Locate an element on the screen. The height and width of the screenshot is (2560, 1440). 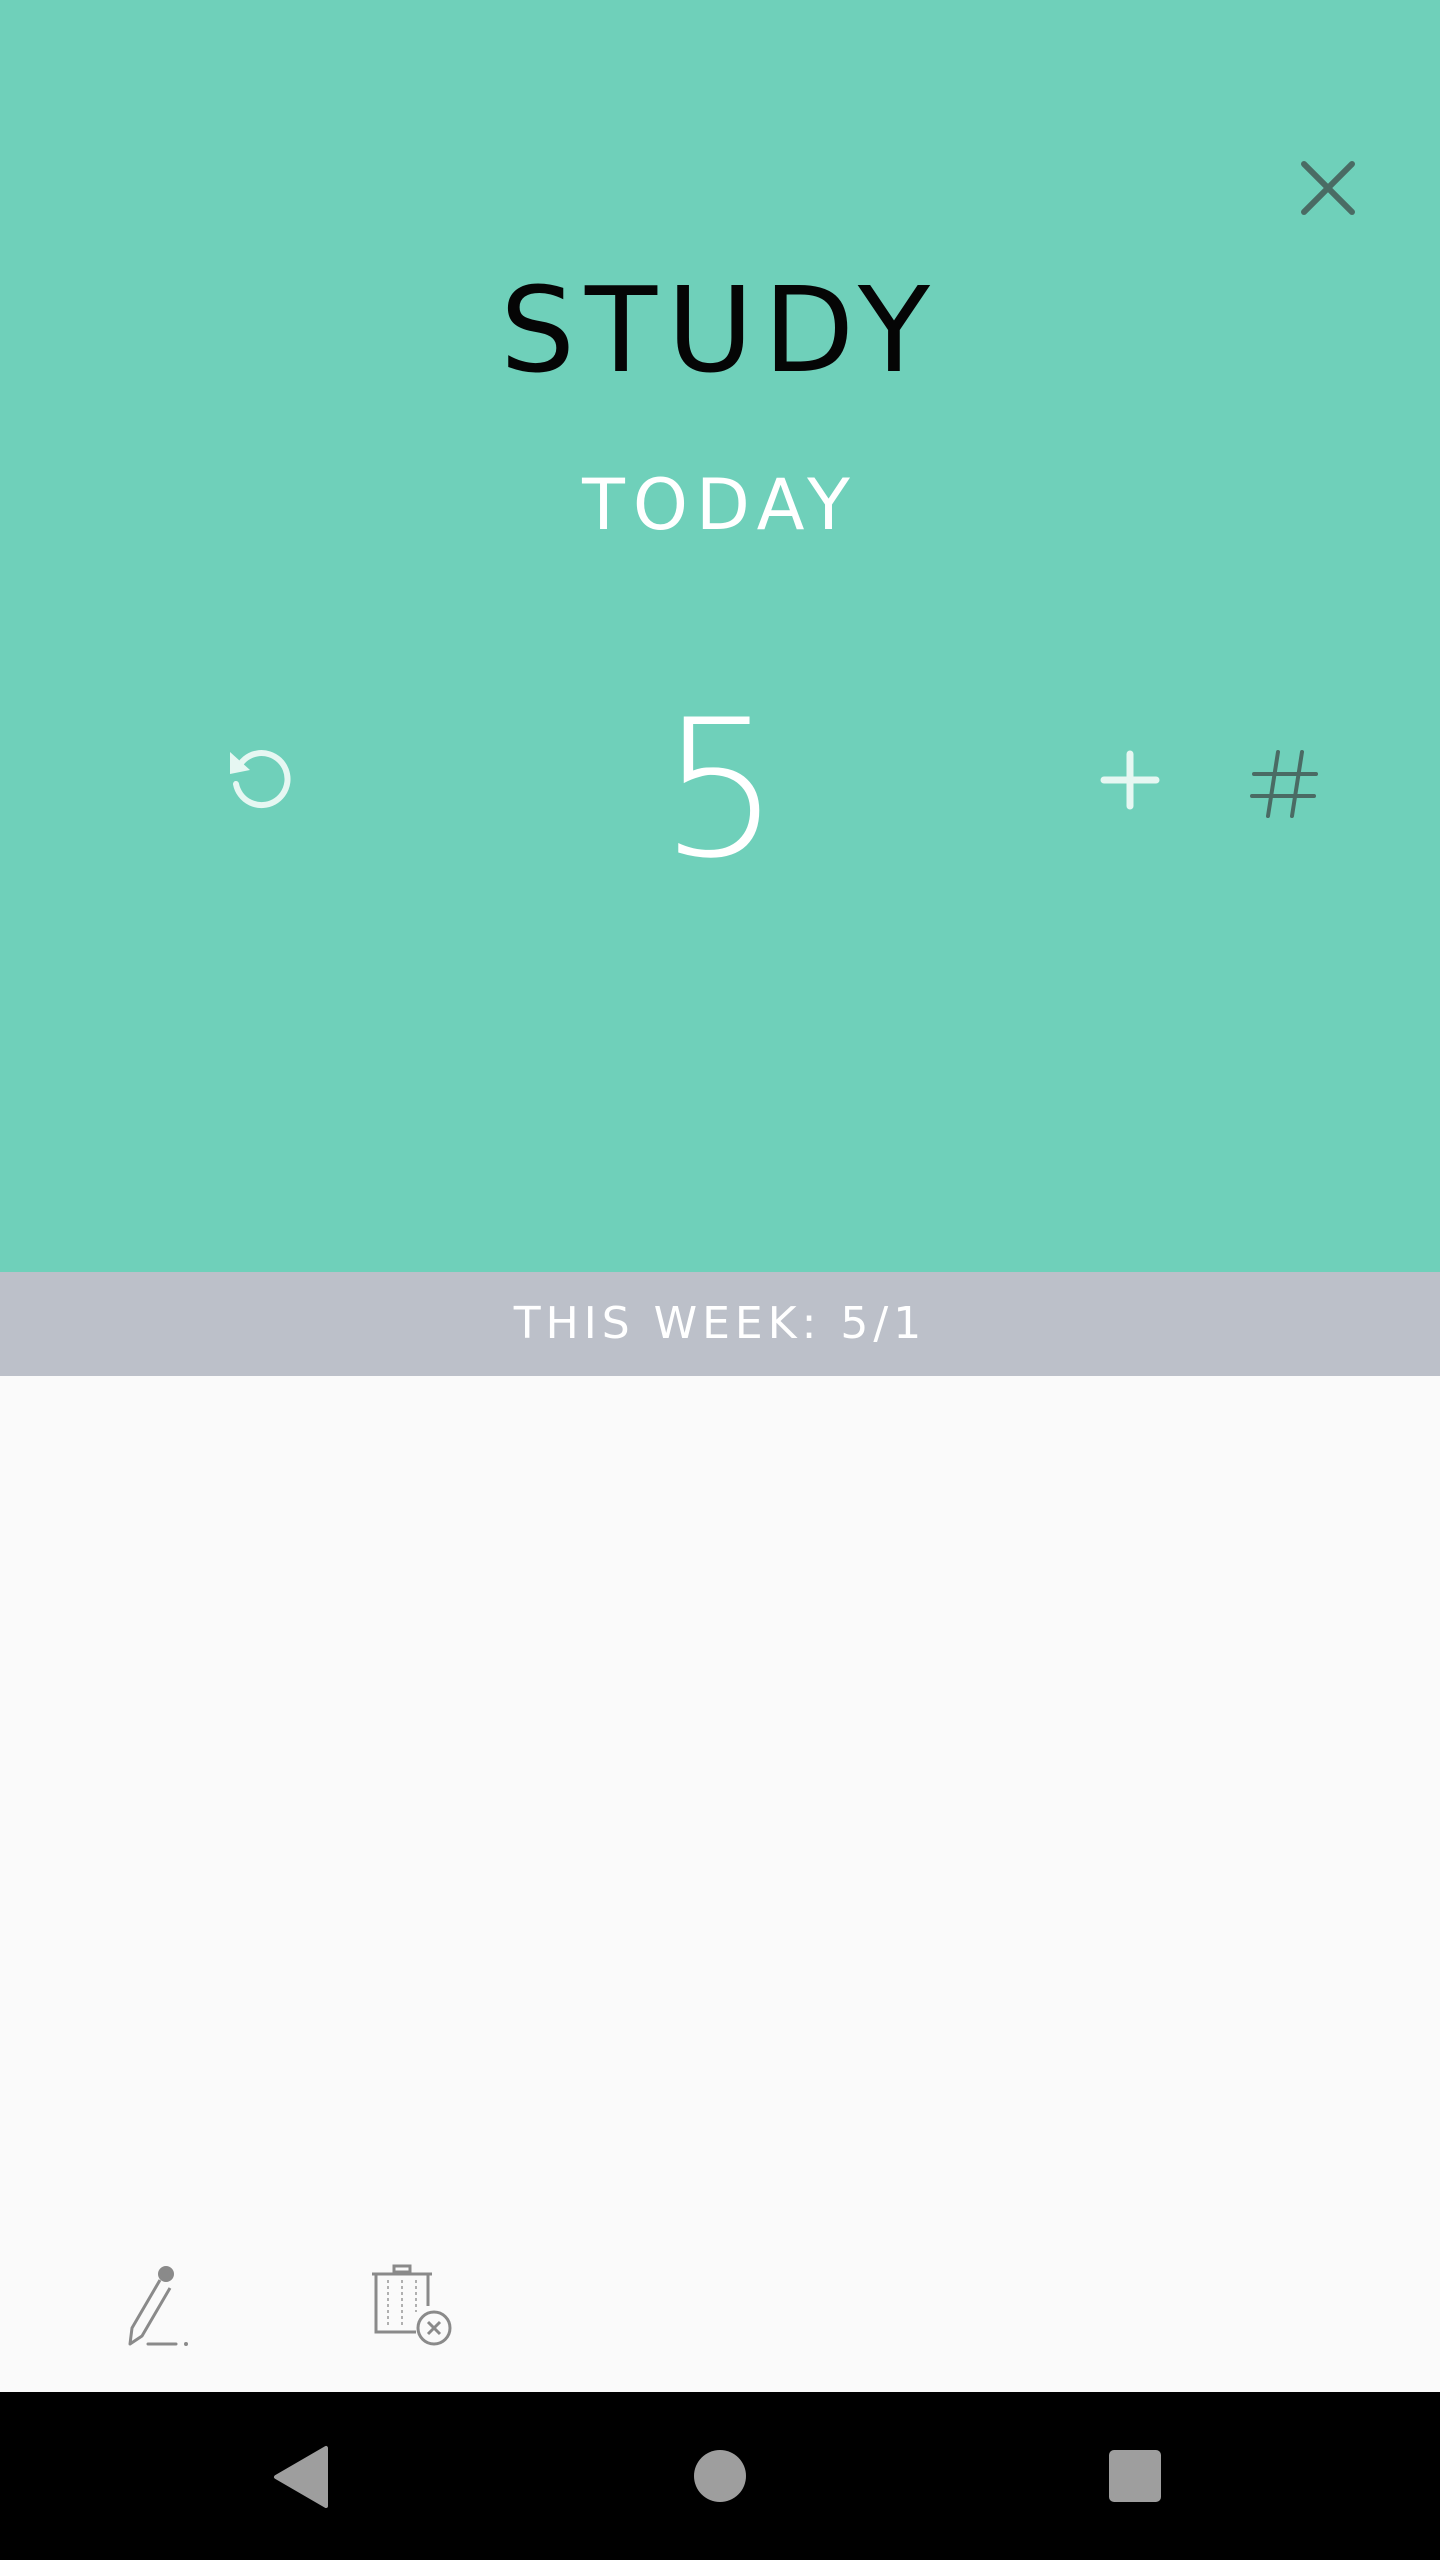
nav-back-button is located at coordinates (303, 2477).